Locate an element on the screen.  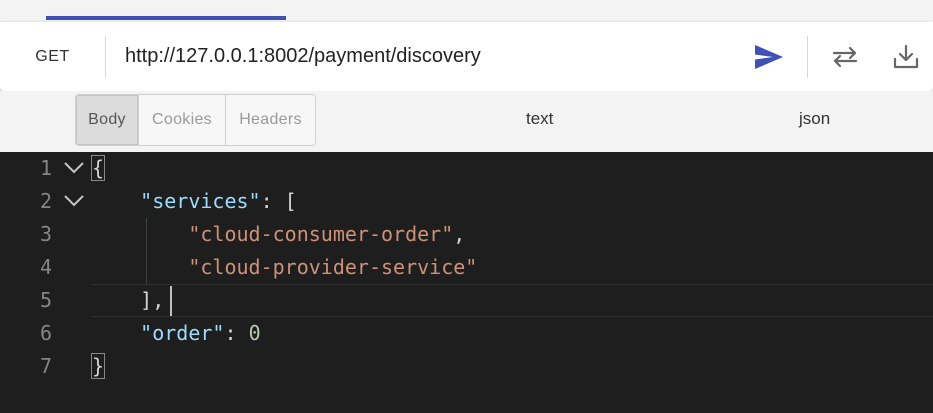
code-text: } is located at coordinates (98, 366).